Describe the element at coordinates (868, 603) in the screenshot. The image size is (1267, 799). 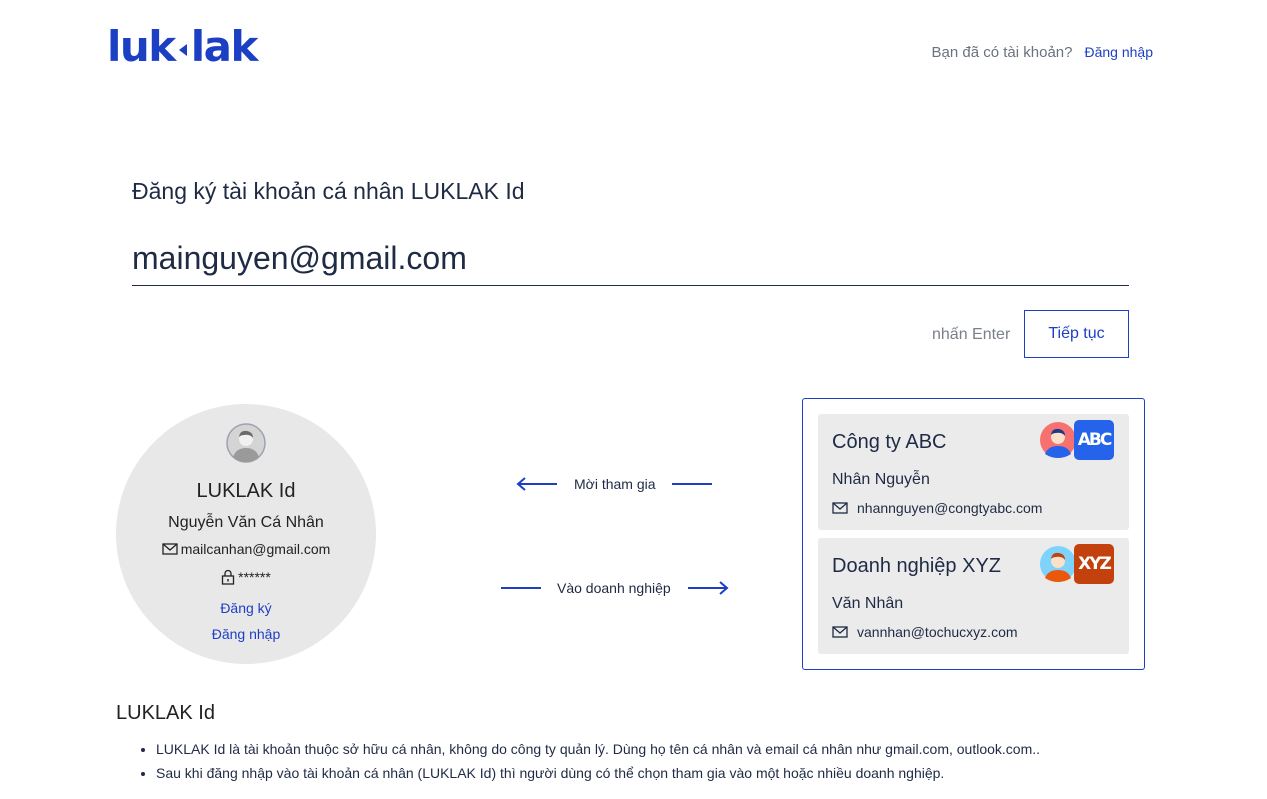
I see `org-person: Văn Nhân` at that location.